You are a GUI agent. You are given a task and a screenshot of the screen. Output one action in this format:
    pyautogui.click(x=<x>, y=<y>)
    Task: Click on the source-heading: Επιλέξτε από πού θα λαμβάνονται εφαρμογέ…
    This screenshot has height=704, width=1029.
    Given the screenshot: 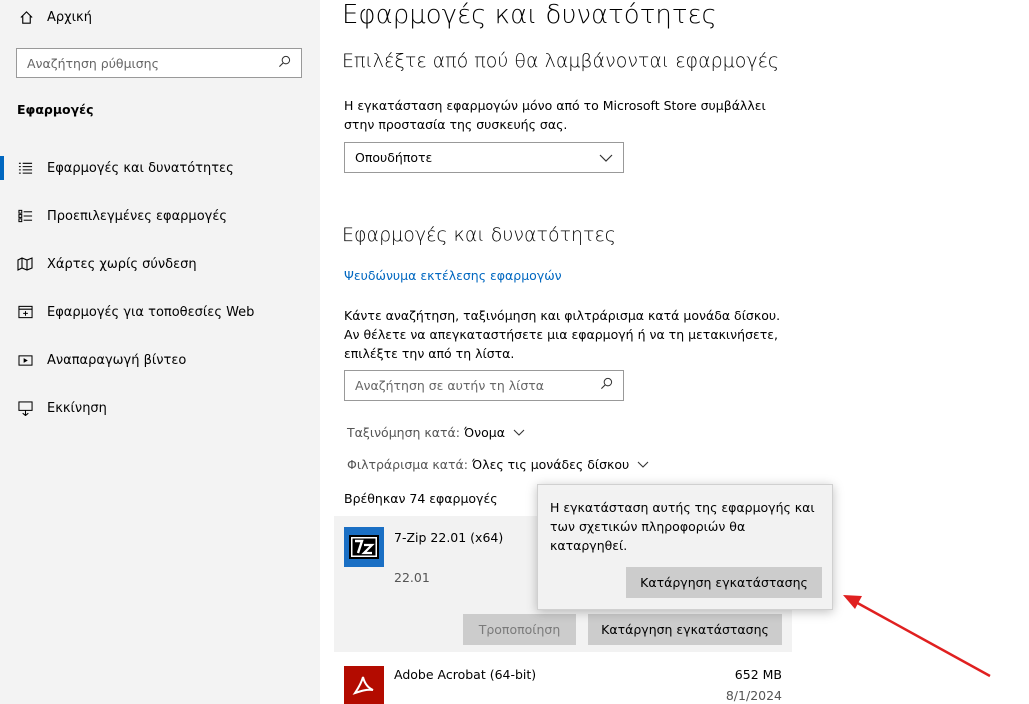 What is the action you would take?
    pyautogui.click(x=561, y=61)
    